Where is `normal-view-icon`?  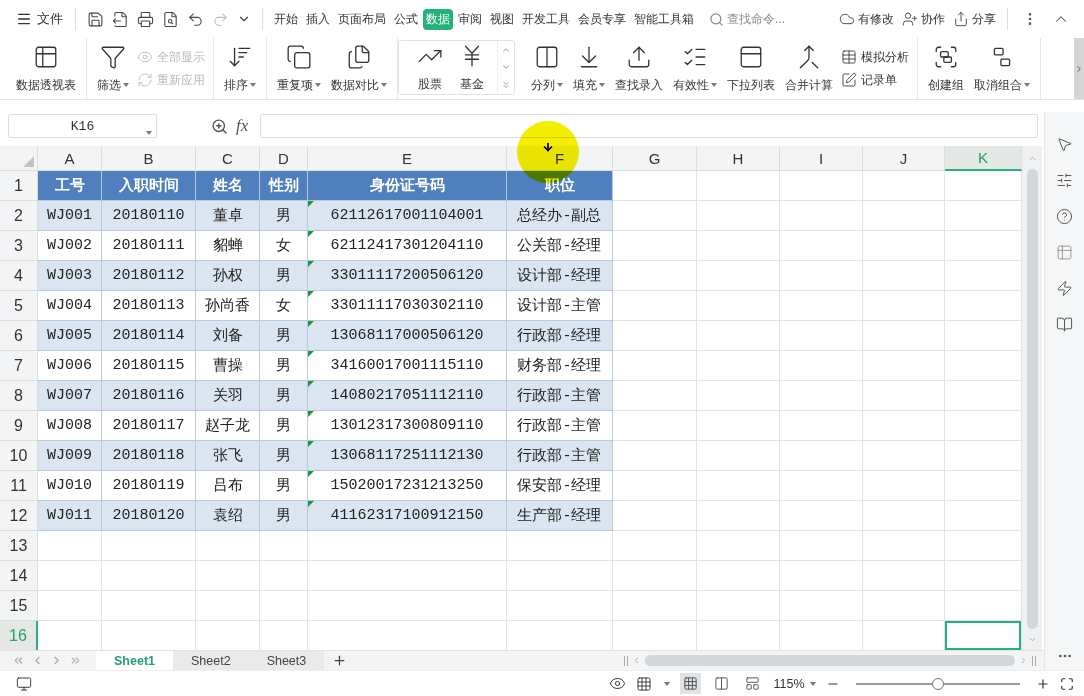 normal-view-icon is located at coordinates (691, 683).